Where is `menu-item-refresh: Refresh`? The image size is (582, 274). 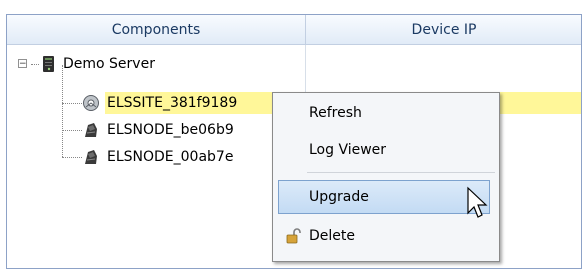
menu-item-refresh: Refresh is located at coordinates (386, 113).